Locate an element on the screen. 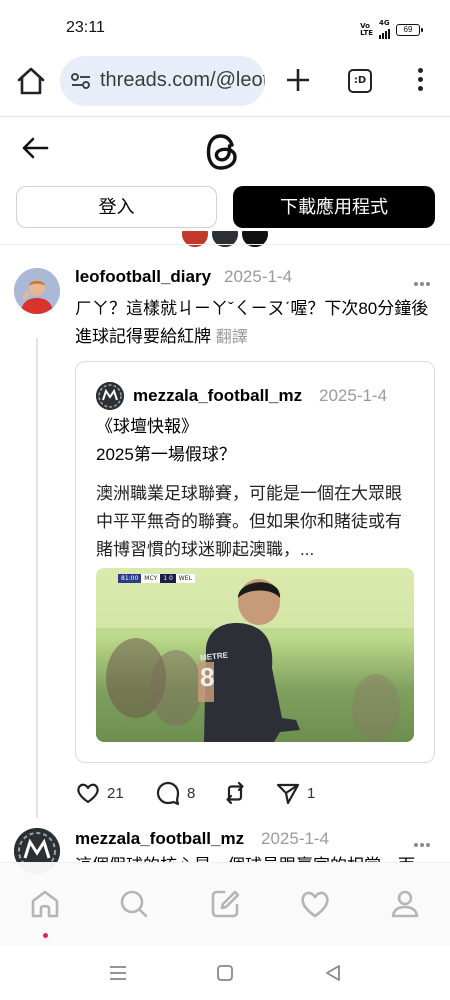 The image size is (450, 1000). browser-toolbar: threads.com/@leofootball_diary :D is located at coordinates (225, 82).